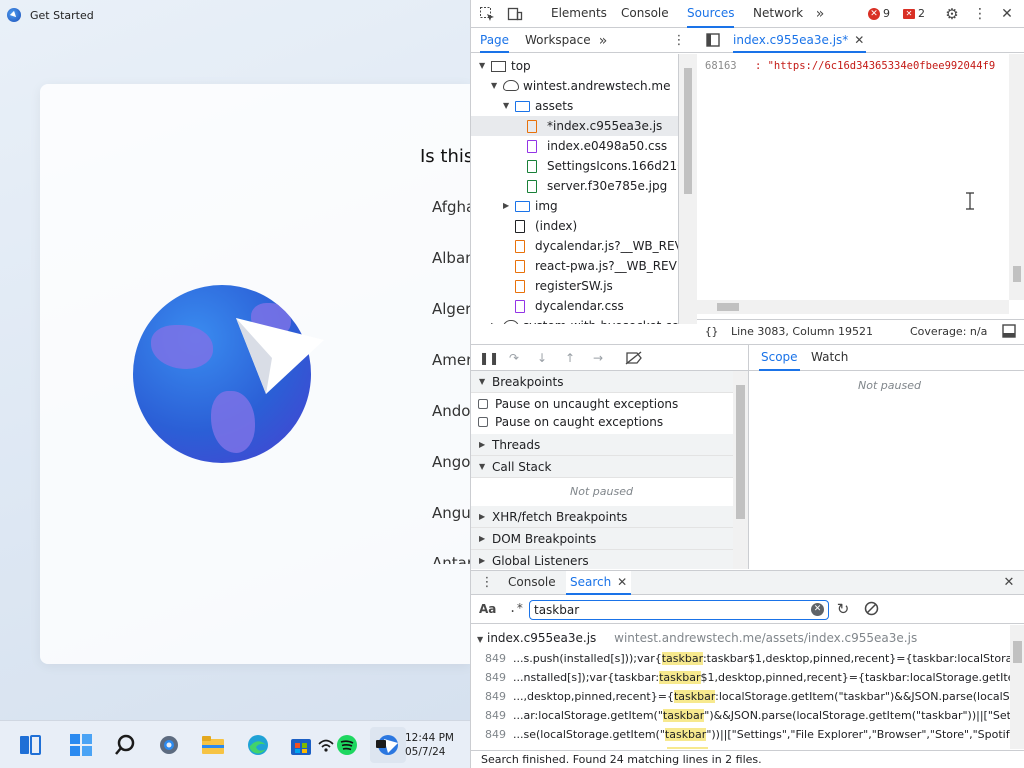 The height and width of the screenshot is (768, 1024). What do you see at coordinates (1017, 687) in the screenshot?
I see `results-scrollbar` at bounding box center [1017, 687].